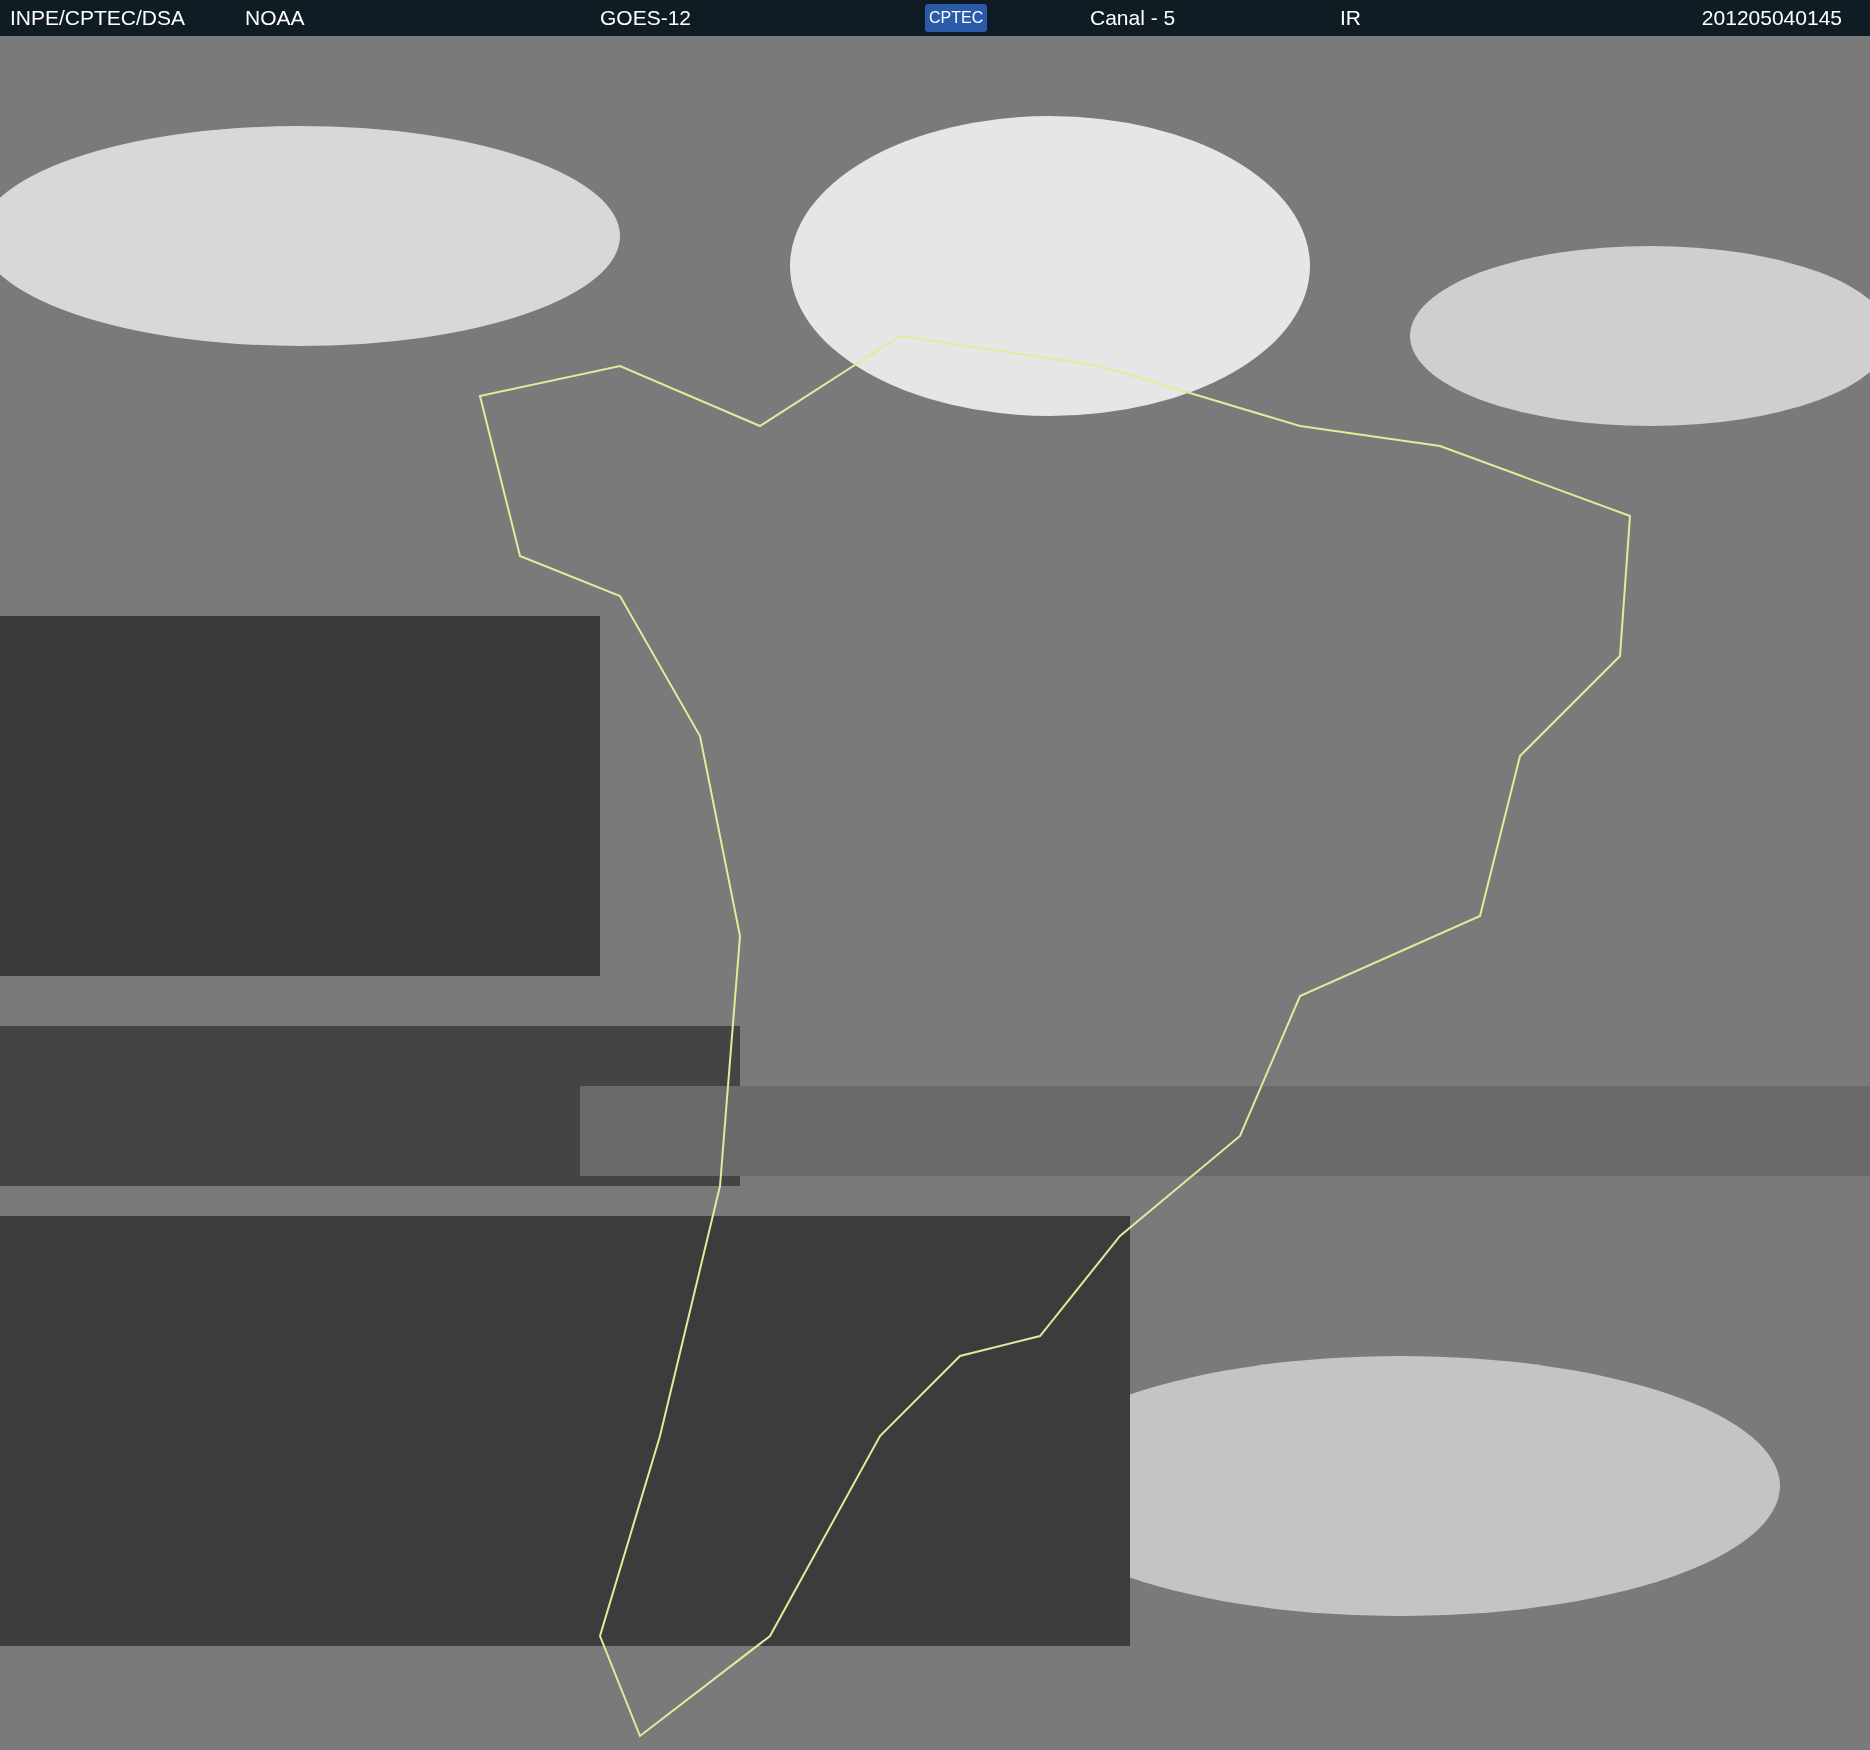  Describe the element at coordinates (1772, 18) in the screenshot. I see `timestamp-label: 201205040145` at that location.